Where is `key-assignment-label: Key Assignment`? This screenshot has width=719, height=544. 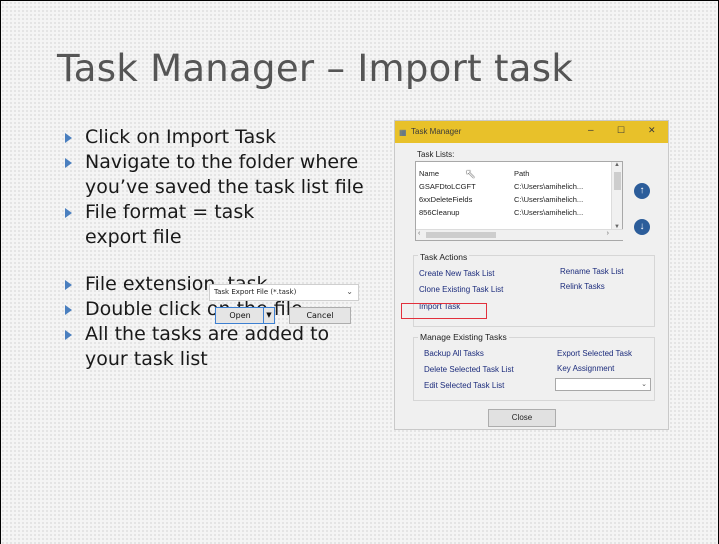
key-assignment-label: Key Assignment is located at coordinates (586, 368).